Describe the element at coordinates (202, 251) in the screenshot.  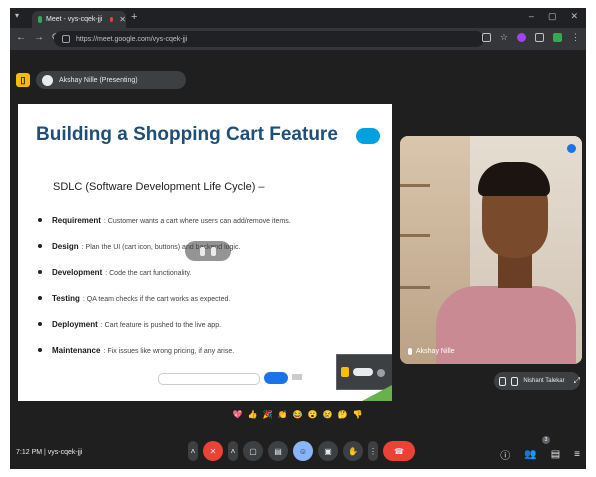
I see `mic-icon` at that location.